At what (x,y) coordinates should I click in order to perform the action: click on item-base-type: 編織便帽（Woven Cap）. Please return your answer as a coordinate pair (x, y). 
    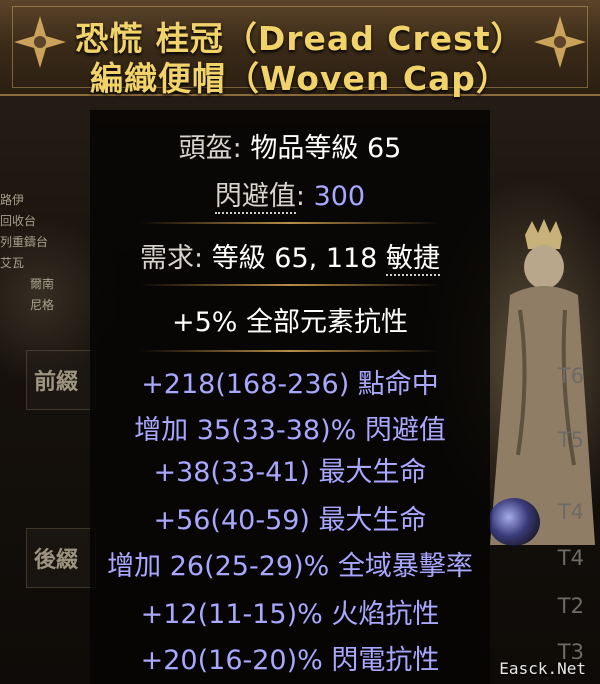
    Looking at the image, I should click on (300, 78).